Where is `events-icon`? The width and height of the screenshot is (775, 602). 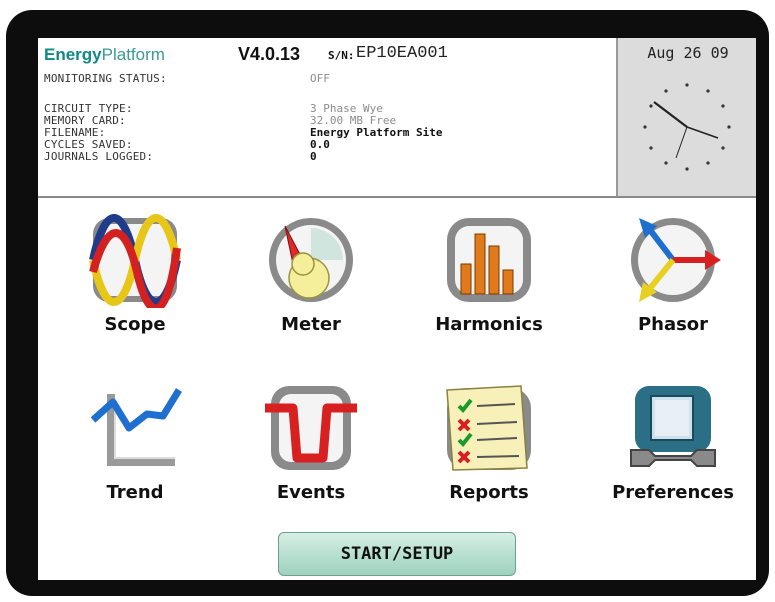 events-icon is located at coordinates (311, 428).